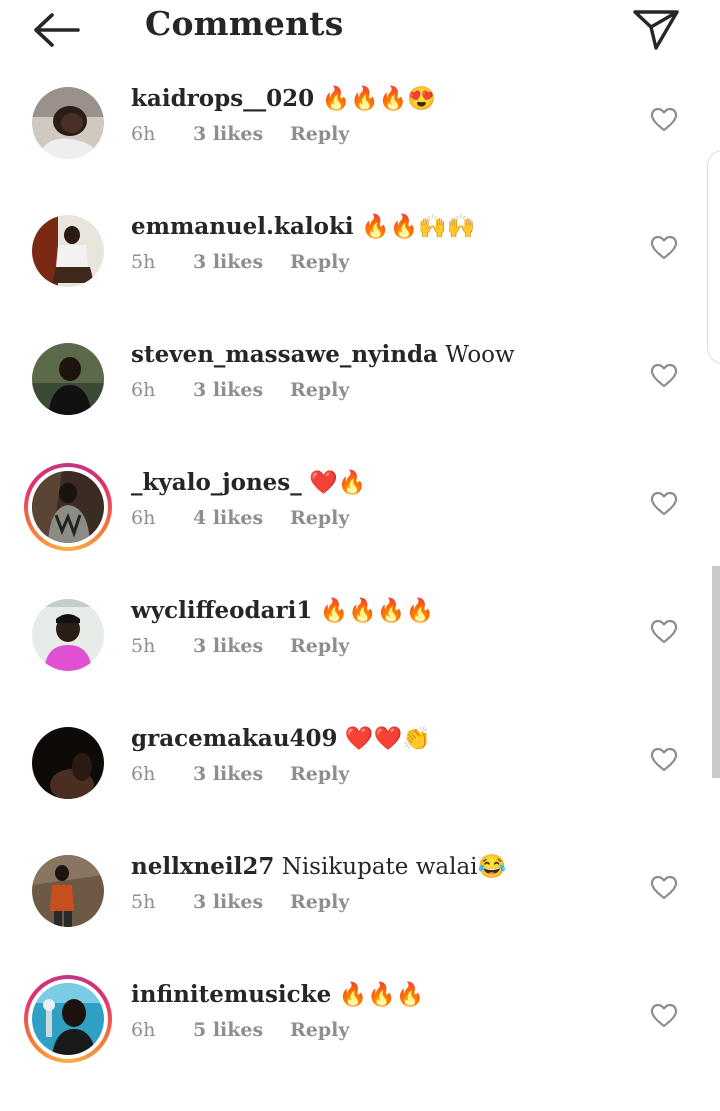  What do you see at coordinates (360, 1043) in the screenshot?
I see `comment-item: infinitemusicke 🔥🔥🔥 6h 5 likes Reply` at bounding box center [360, 1043].